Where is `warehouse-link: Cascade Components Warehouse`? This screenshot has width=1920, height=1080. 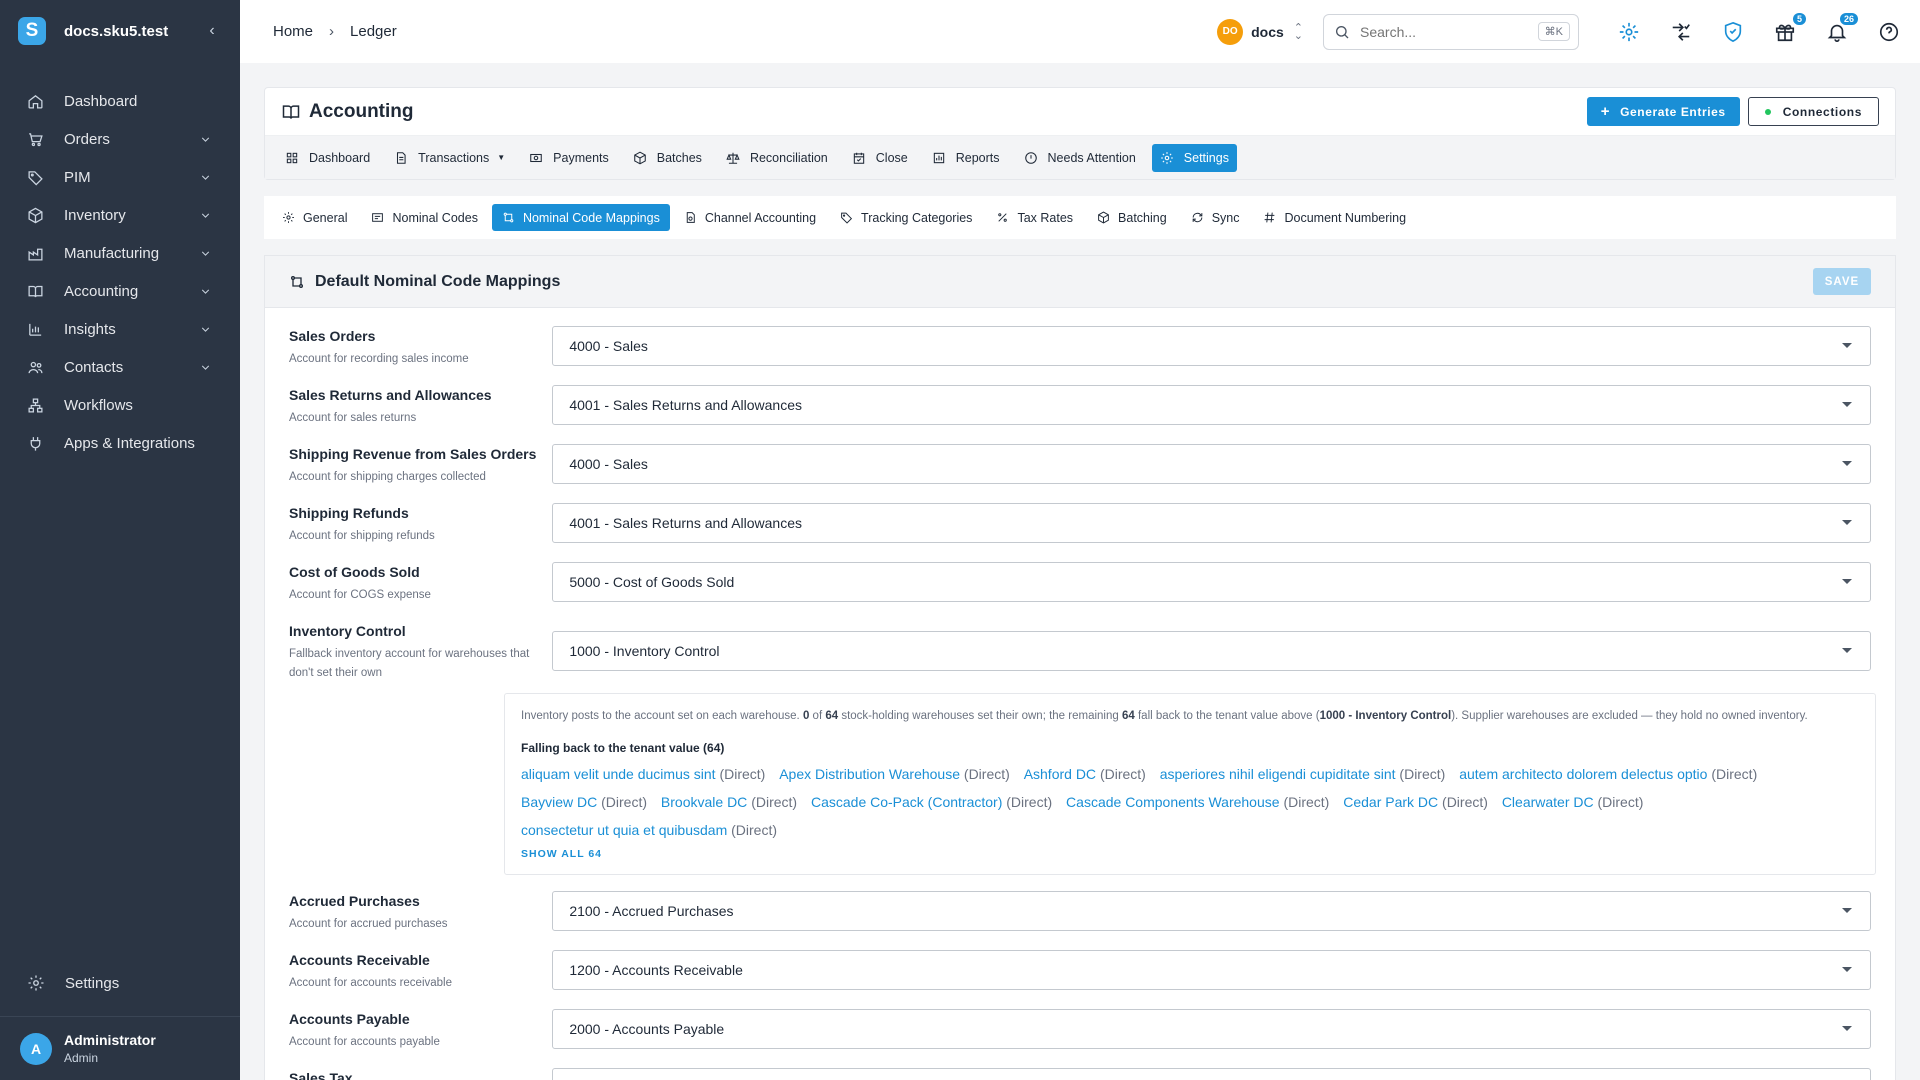
warehouse-link: Cascade Components Warehouse is located at coordinates (1173, 802).